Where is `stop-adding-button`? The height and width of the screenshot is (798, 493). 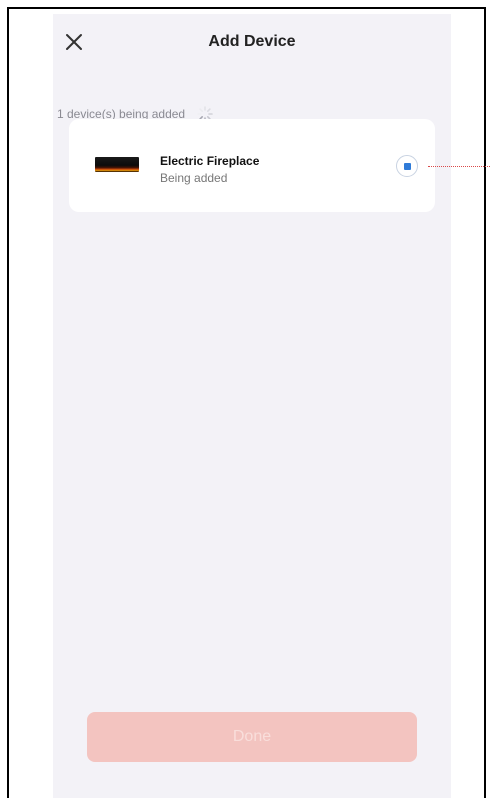 stop-adding-button is located at coordinates (407, 166).